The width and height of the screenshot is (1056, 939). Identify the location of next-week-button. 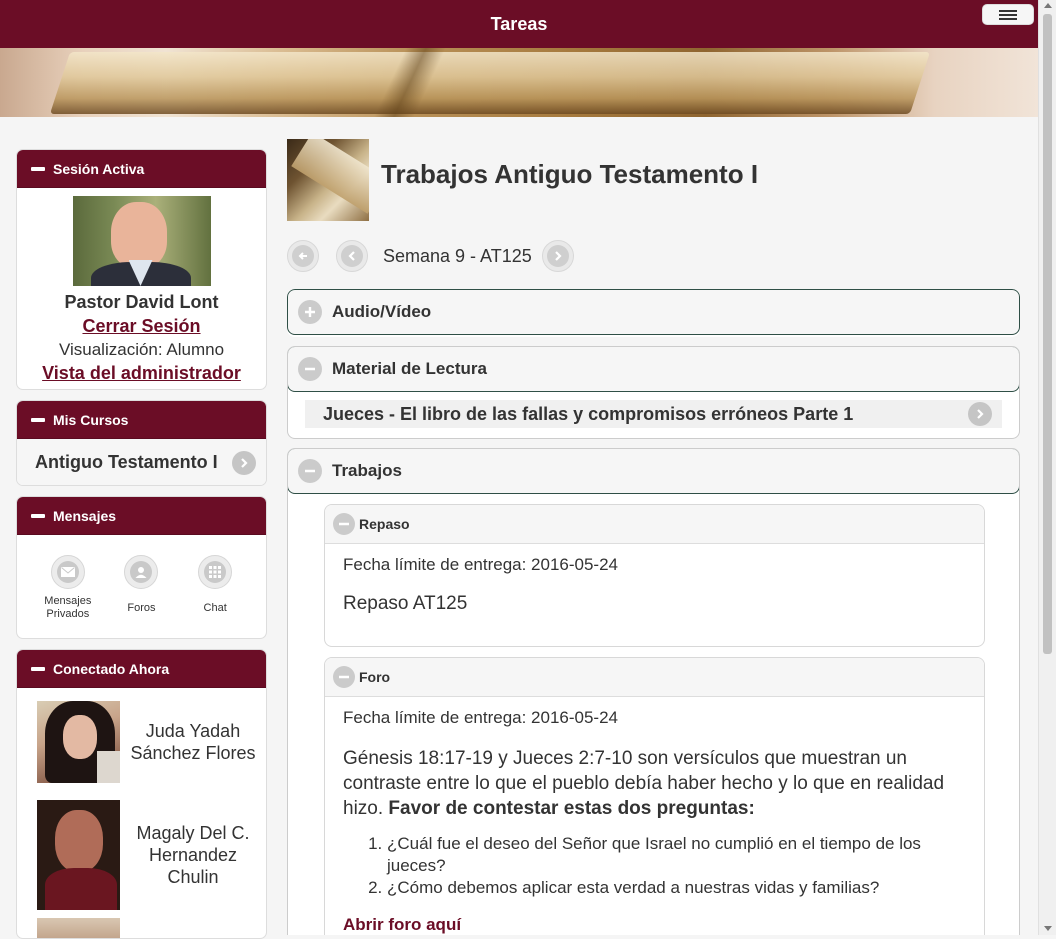
(557, 256).